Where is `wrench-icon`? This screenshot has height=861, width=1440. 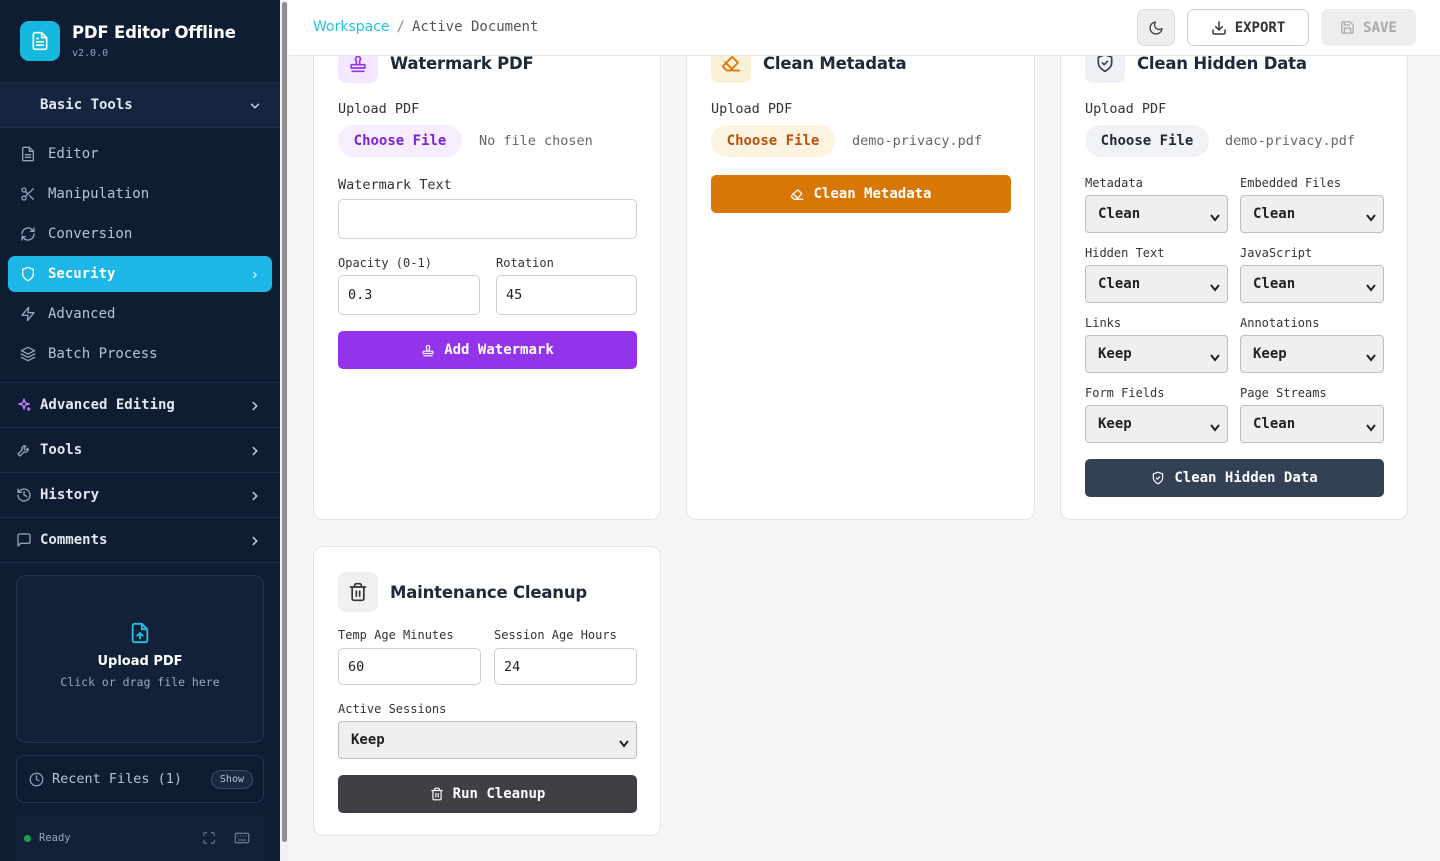
wrench-icon is located at coordinates (24, 450).